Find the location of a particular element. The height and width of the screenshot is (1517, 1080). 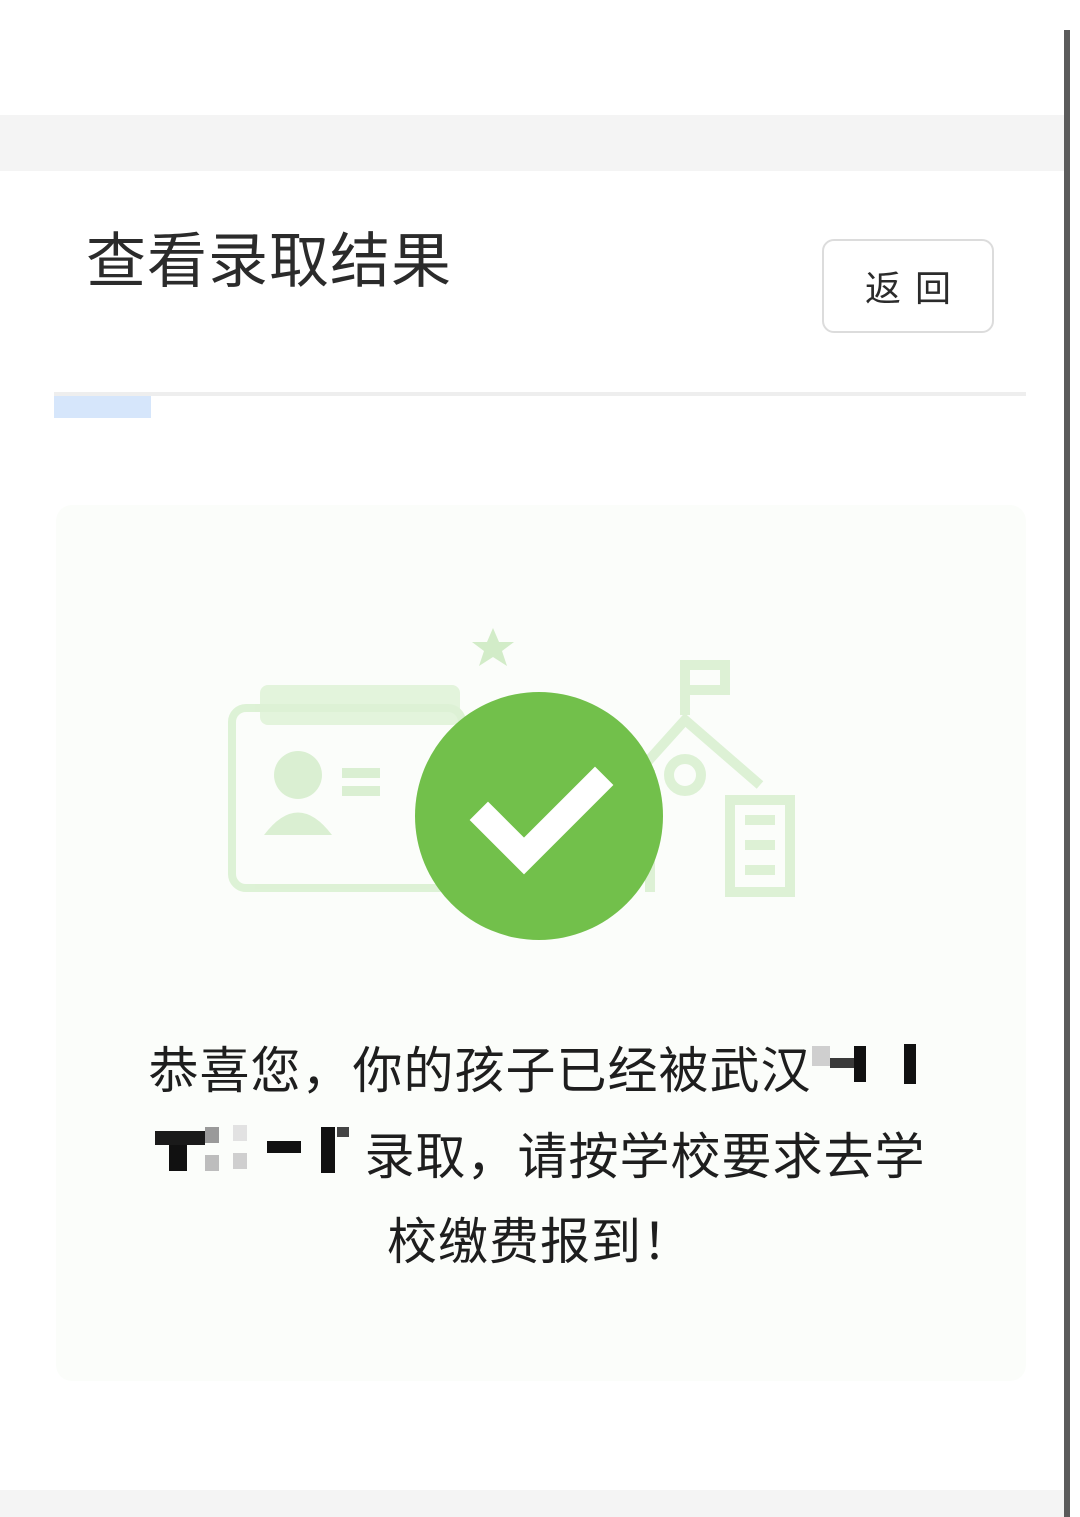

star-icon is located at coordinates (493, 647).